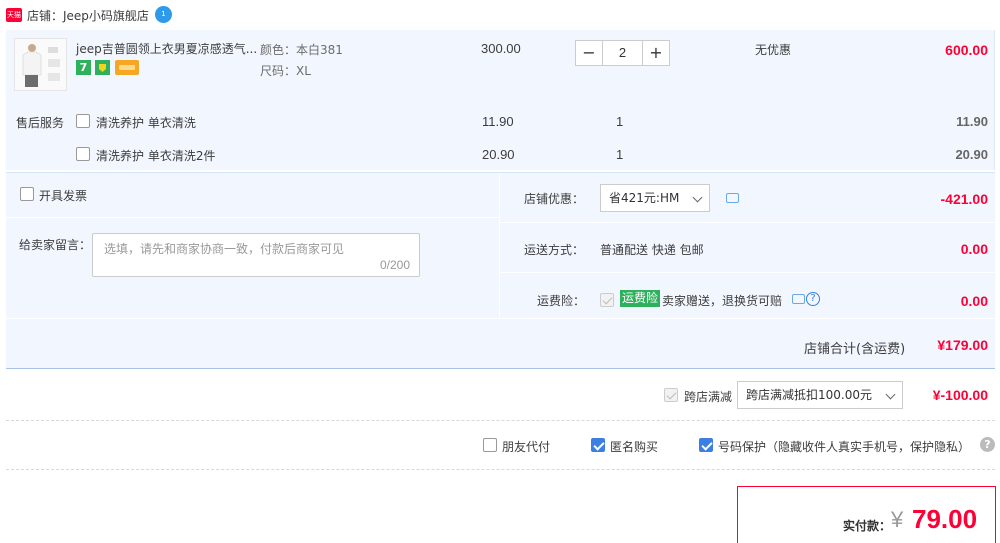  I want to click on chat-badge: 1, so click(163, 14).